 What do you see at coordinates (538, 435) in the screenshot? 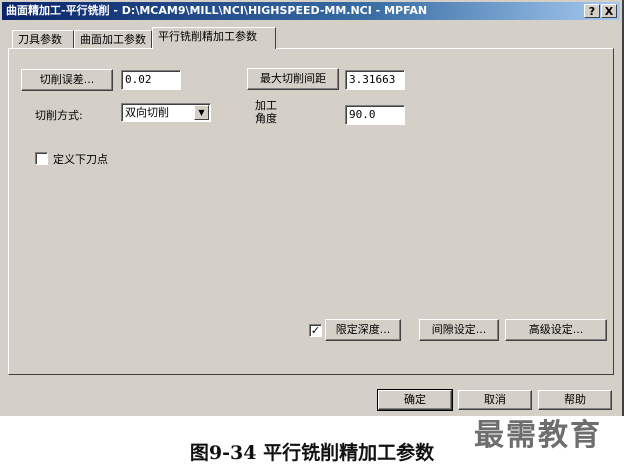
I see `watermark-text: 最需教育` at bounding box center [538, 435].